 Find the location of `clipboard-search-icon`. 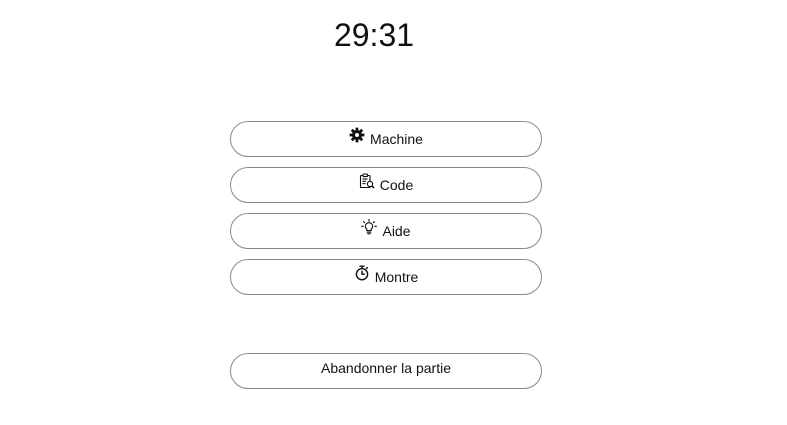

clipboard-search-icon is located at coordinates (367, 181).